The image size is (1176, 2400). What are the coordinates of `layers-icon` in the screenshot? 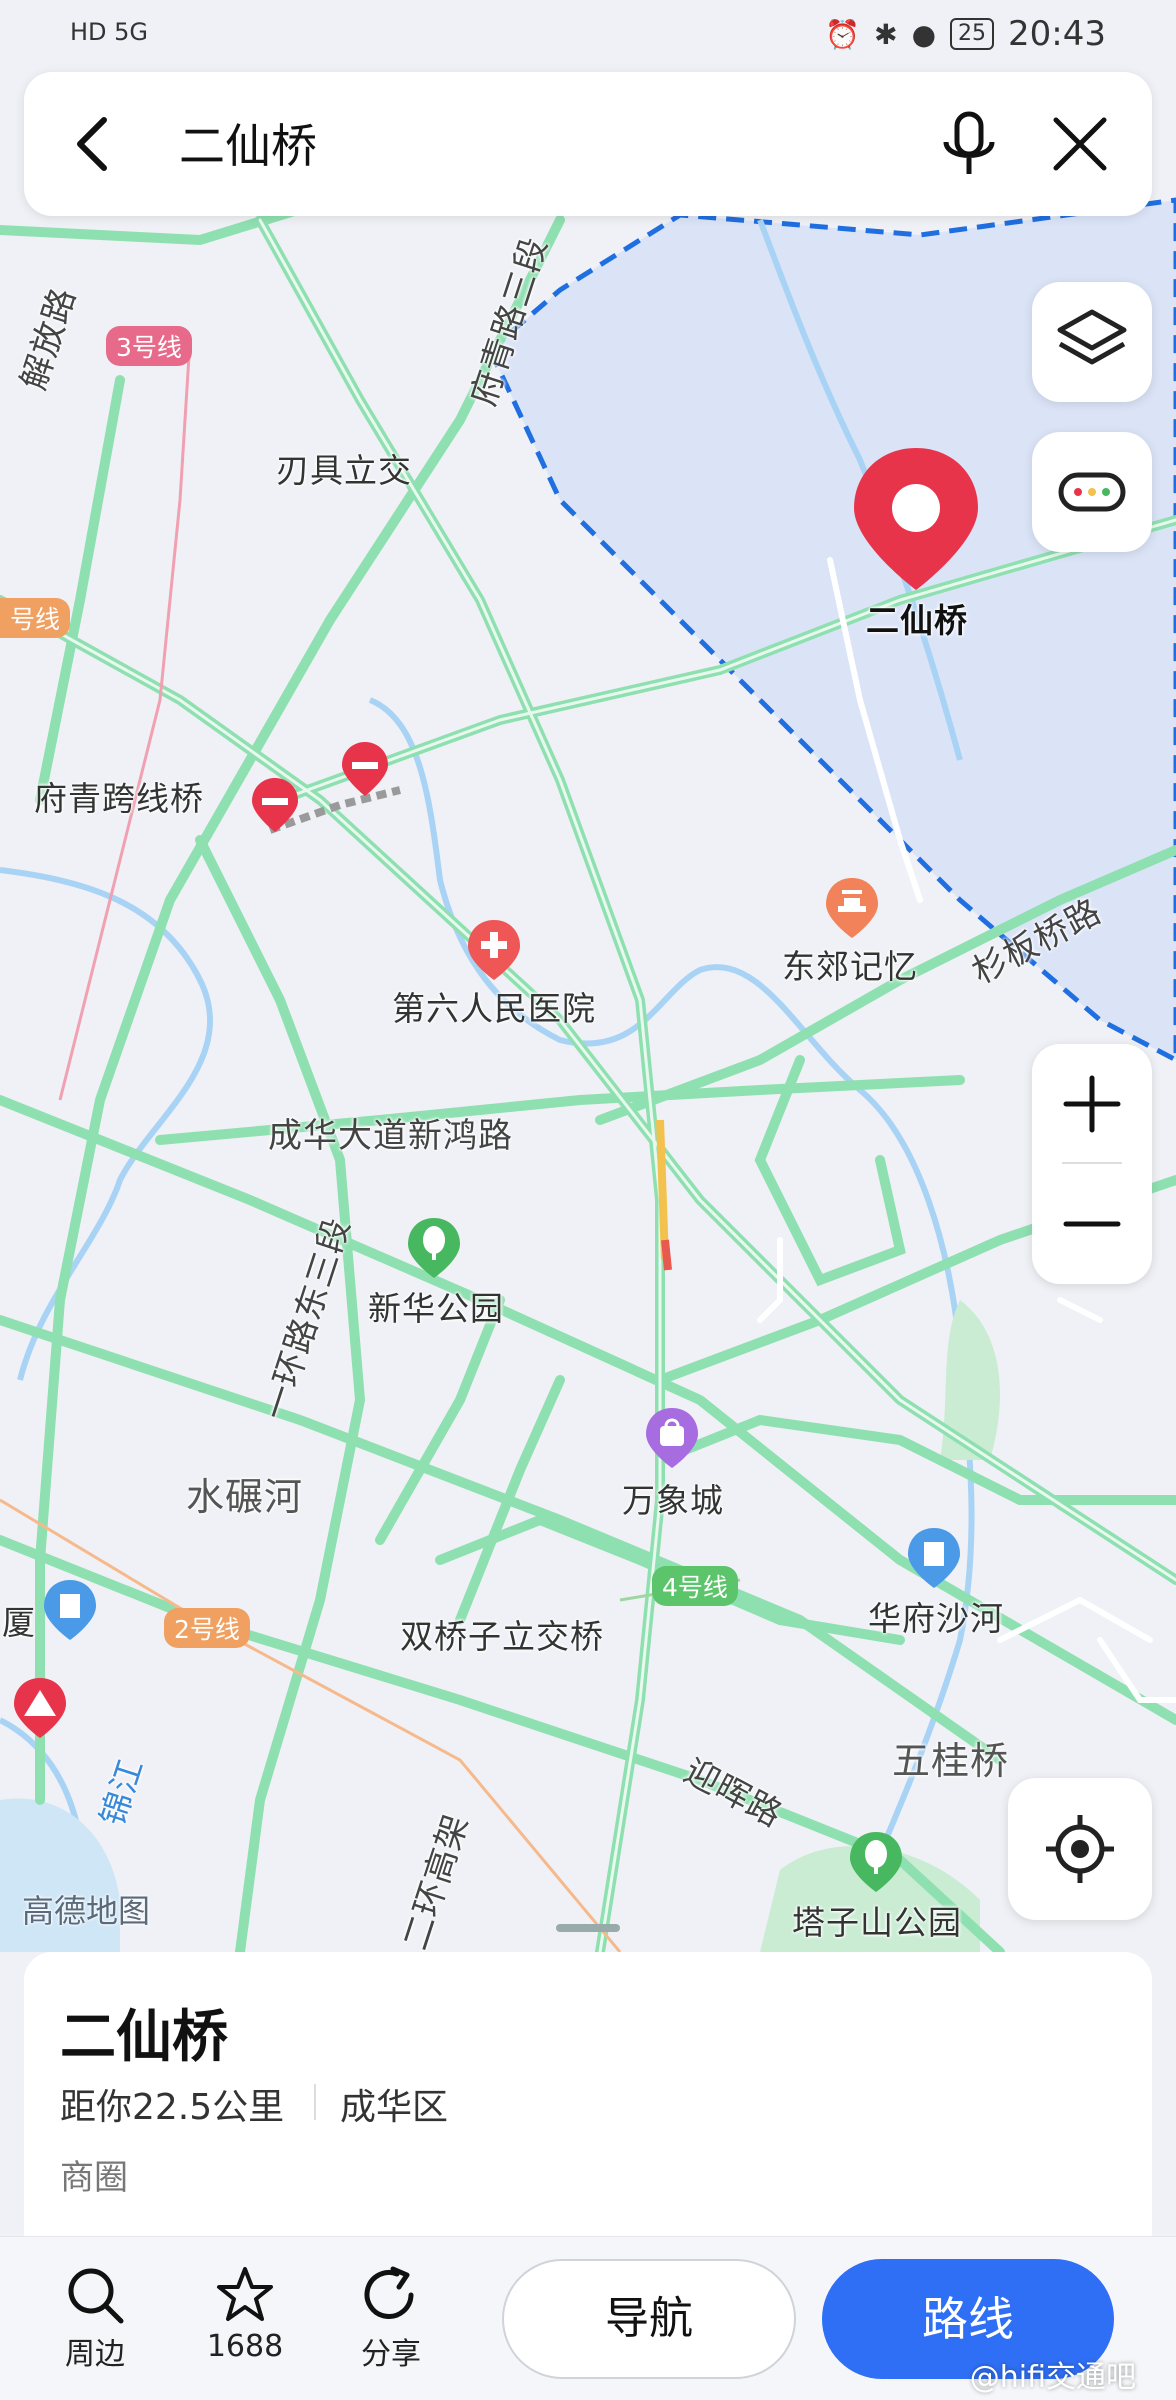 It's located at (1092, 337).